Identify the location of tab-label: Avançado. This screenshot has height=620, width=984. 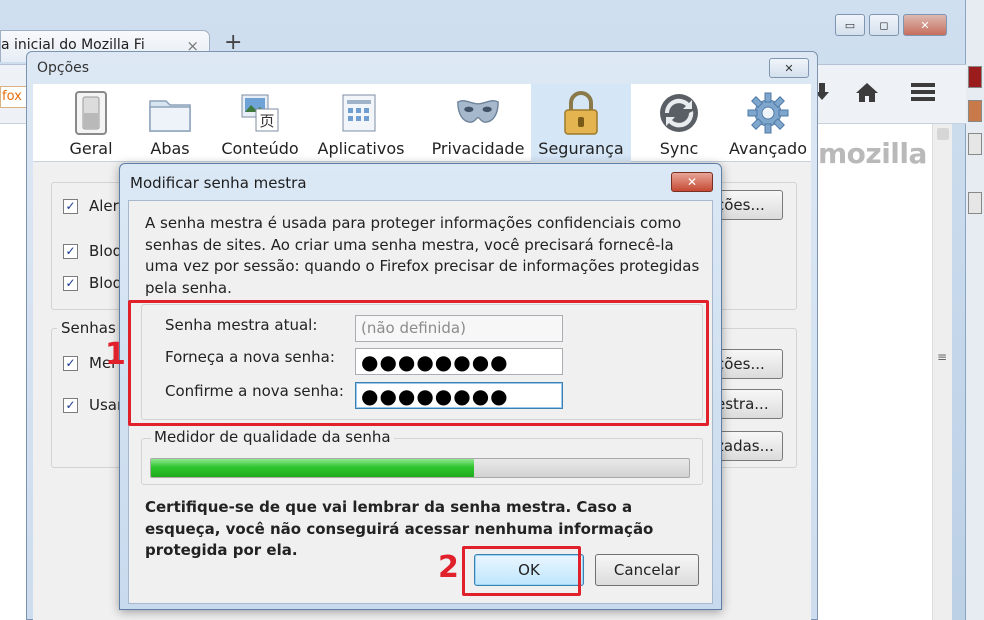
(768, 148).